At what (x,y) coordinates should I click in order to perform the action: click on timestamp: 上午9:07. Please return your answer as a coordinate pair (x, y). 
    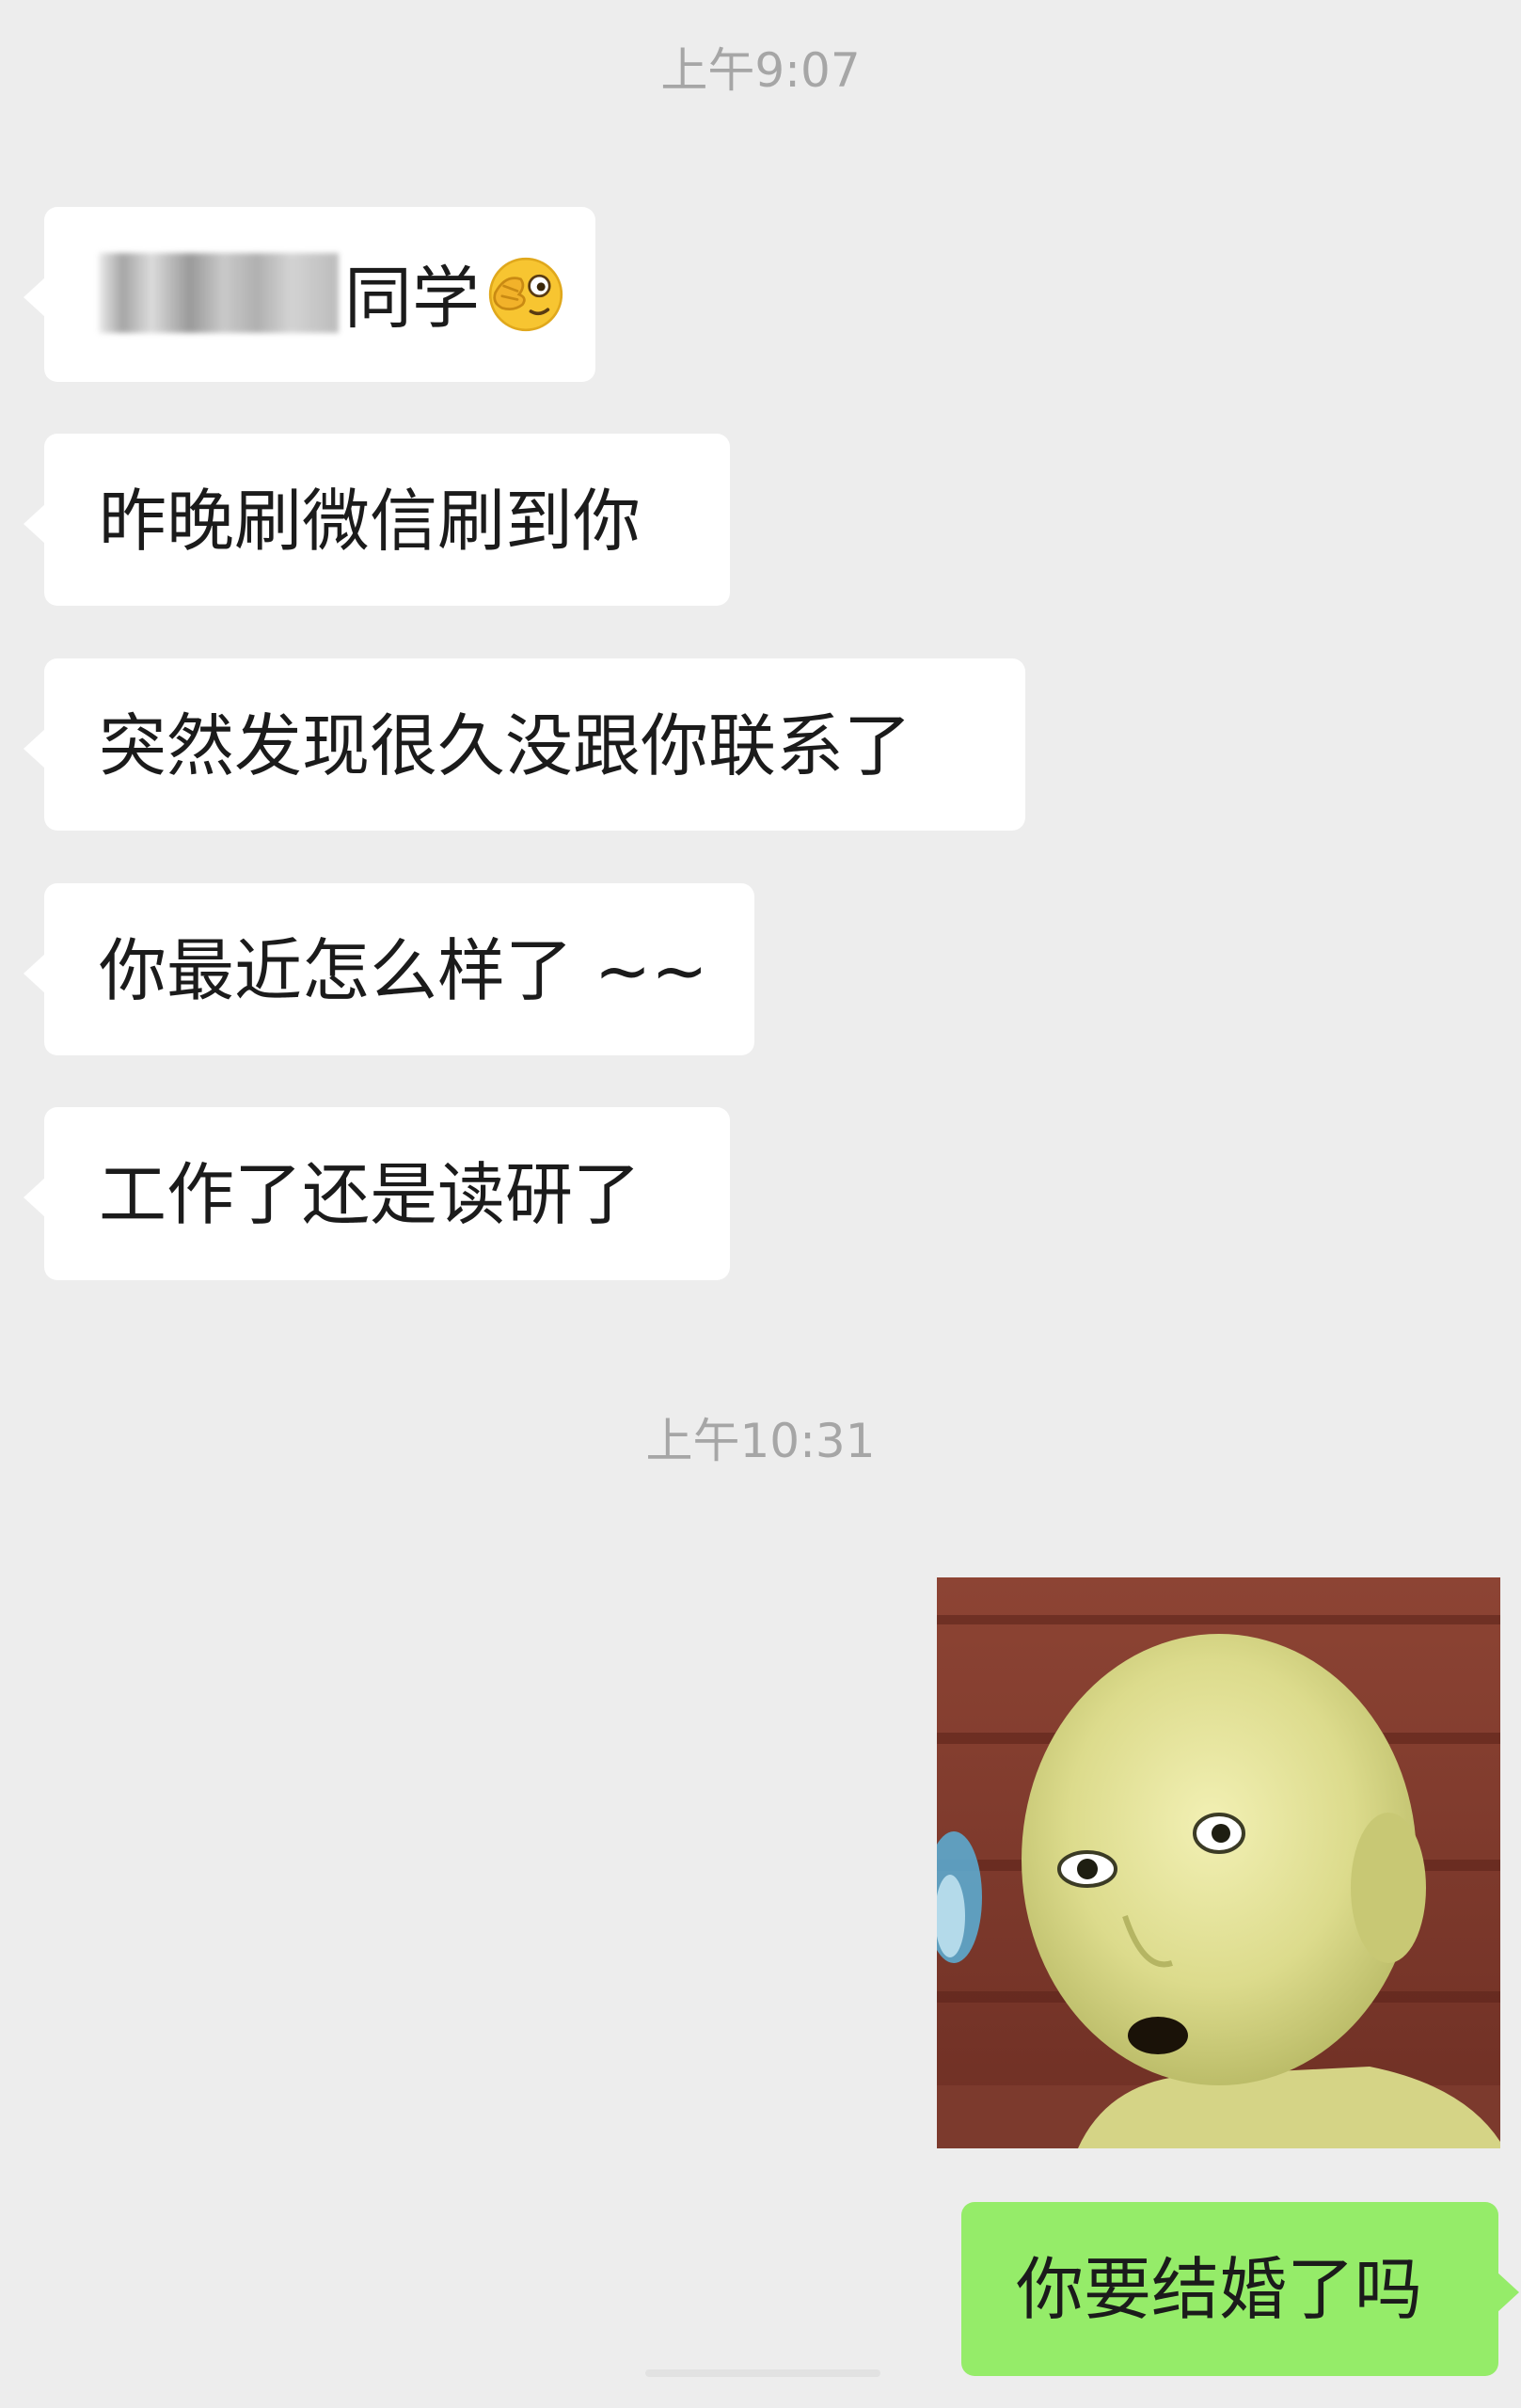
    Looking at the image, I should click on (761, 71).